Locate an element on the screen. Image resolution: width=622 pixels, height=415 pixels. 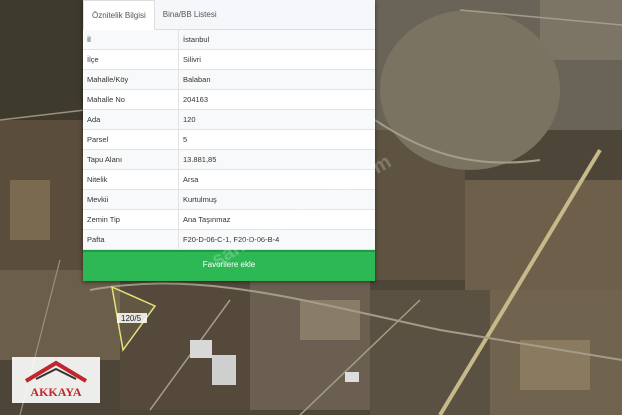
attribute-value: Balaban is located at coordinates (276, 79).